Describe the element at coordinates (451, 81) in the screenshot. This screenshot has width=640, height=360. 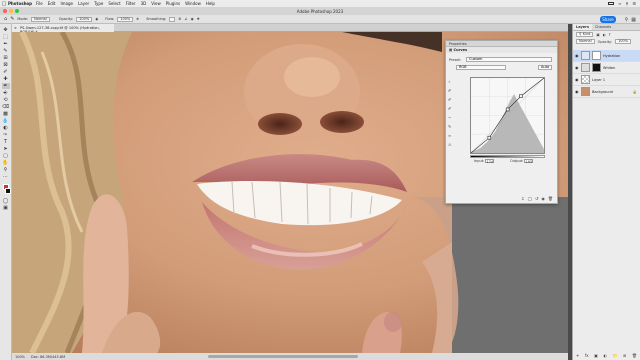
I see `target-adjust-icon: ☝` at that location.